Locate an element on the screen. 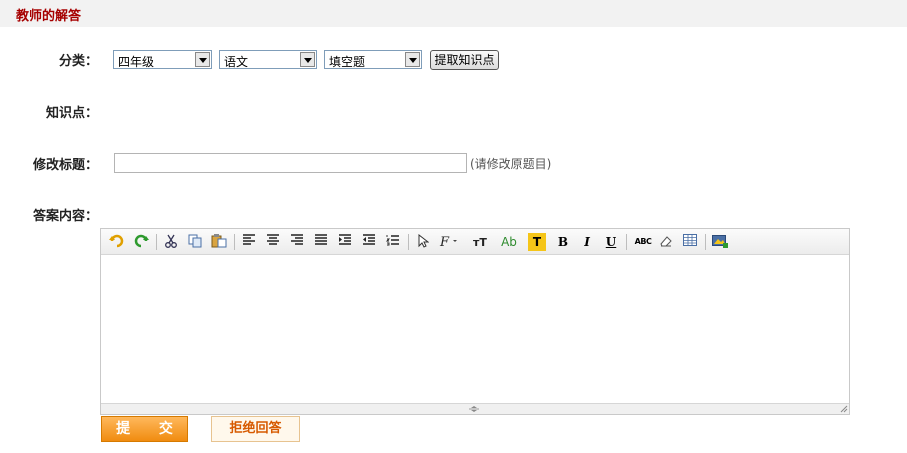 This screenshot has height=453, width=907. grade-select-value: 四年级 is located at coordinates (136, 62).